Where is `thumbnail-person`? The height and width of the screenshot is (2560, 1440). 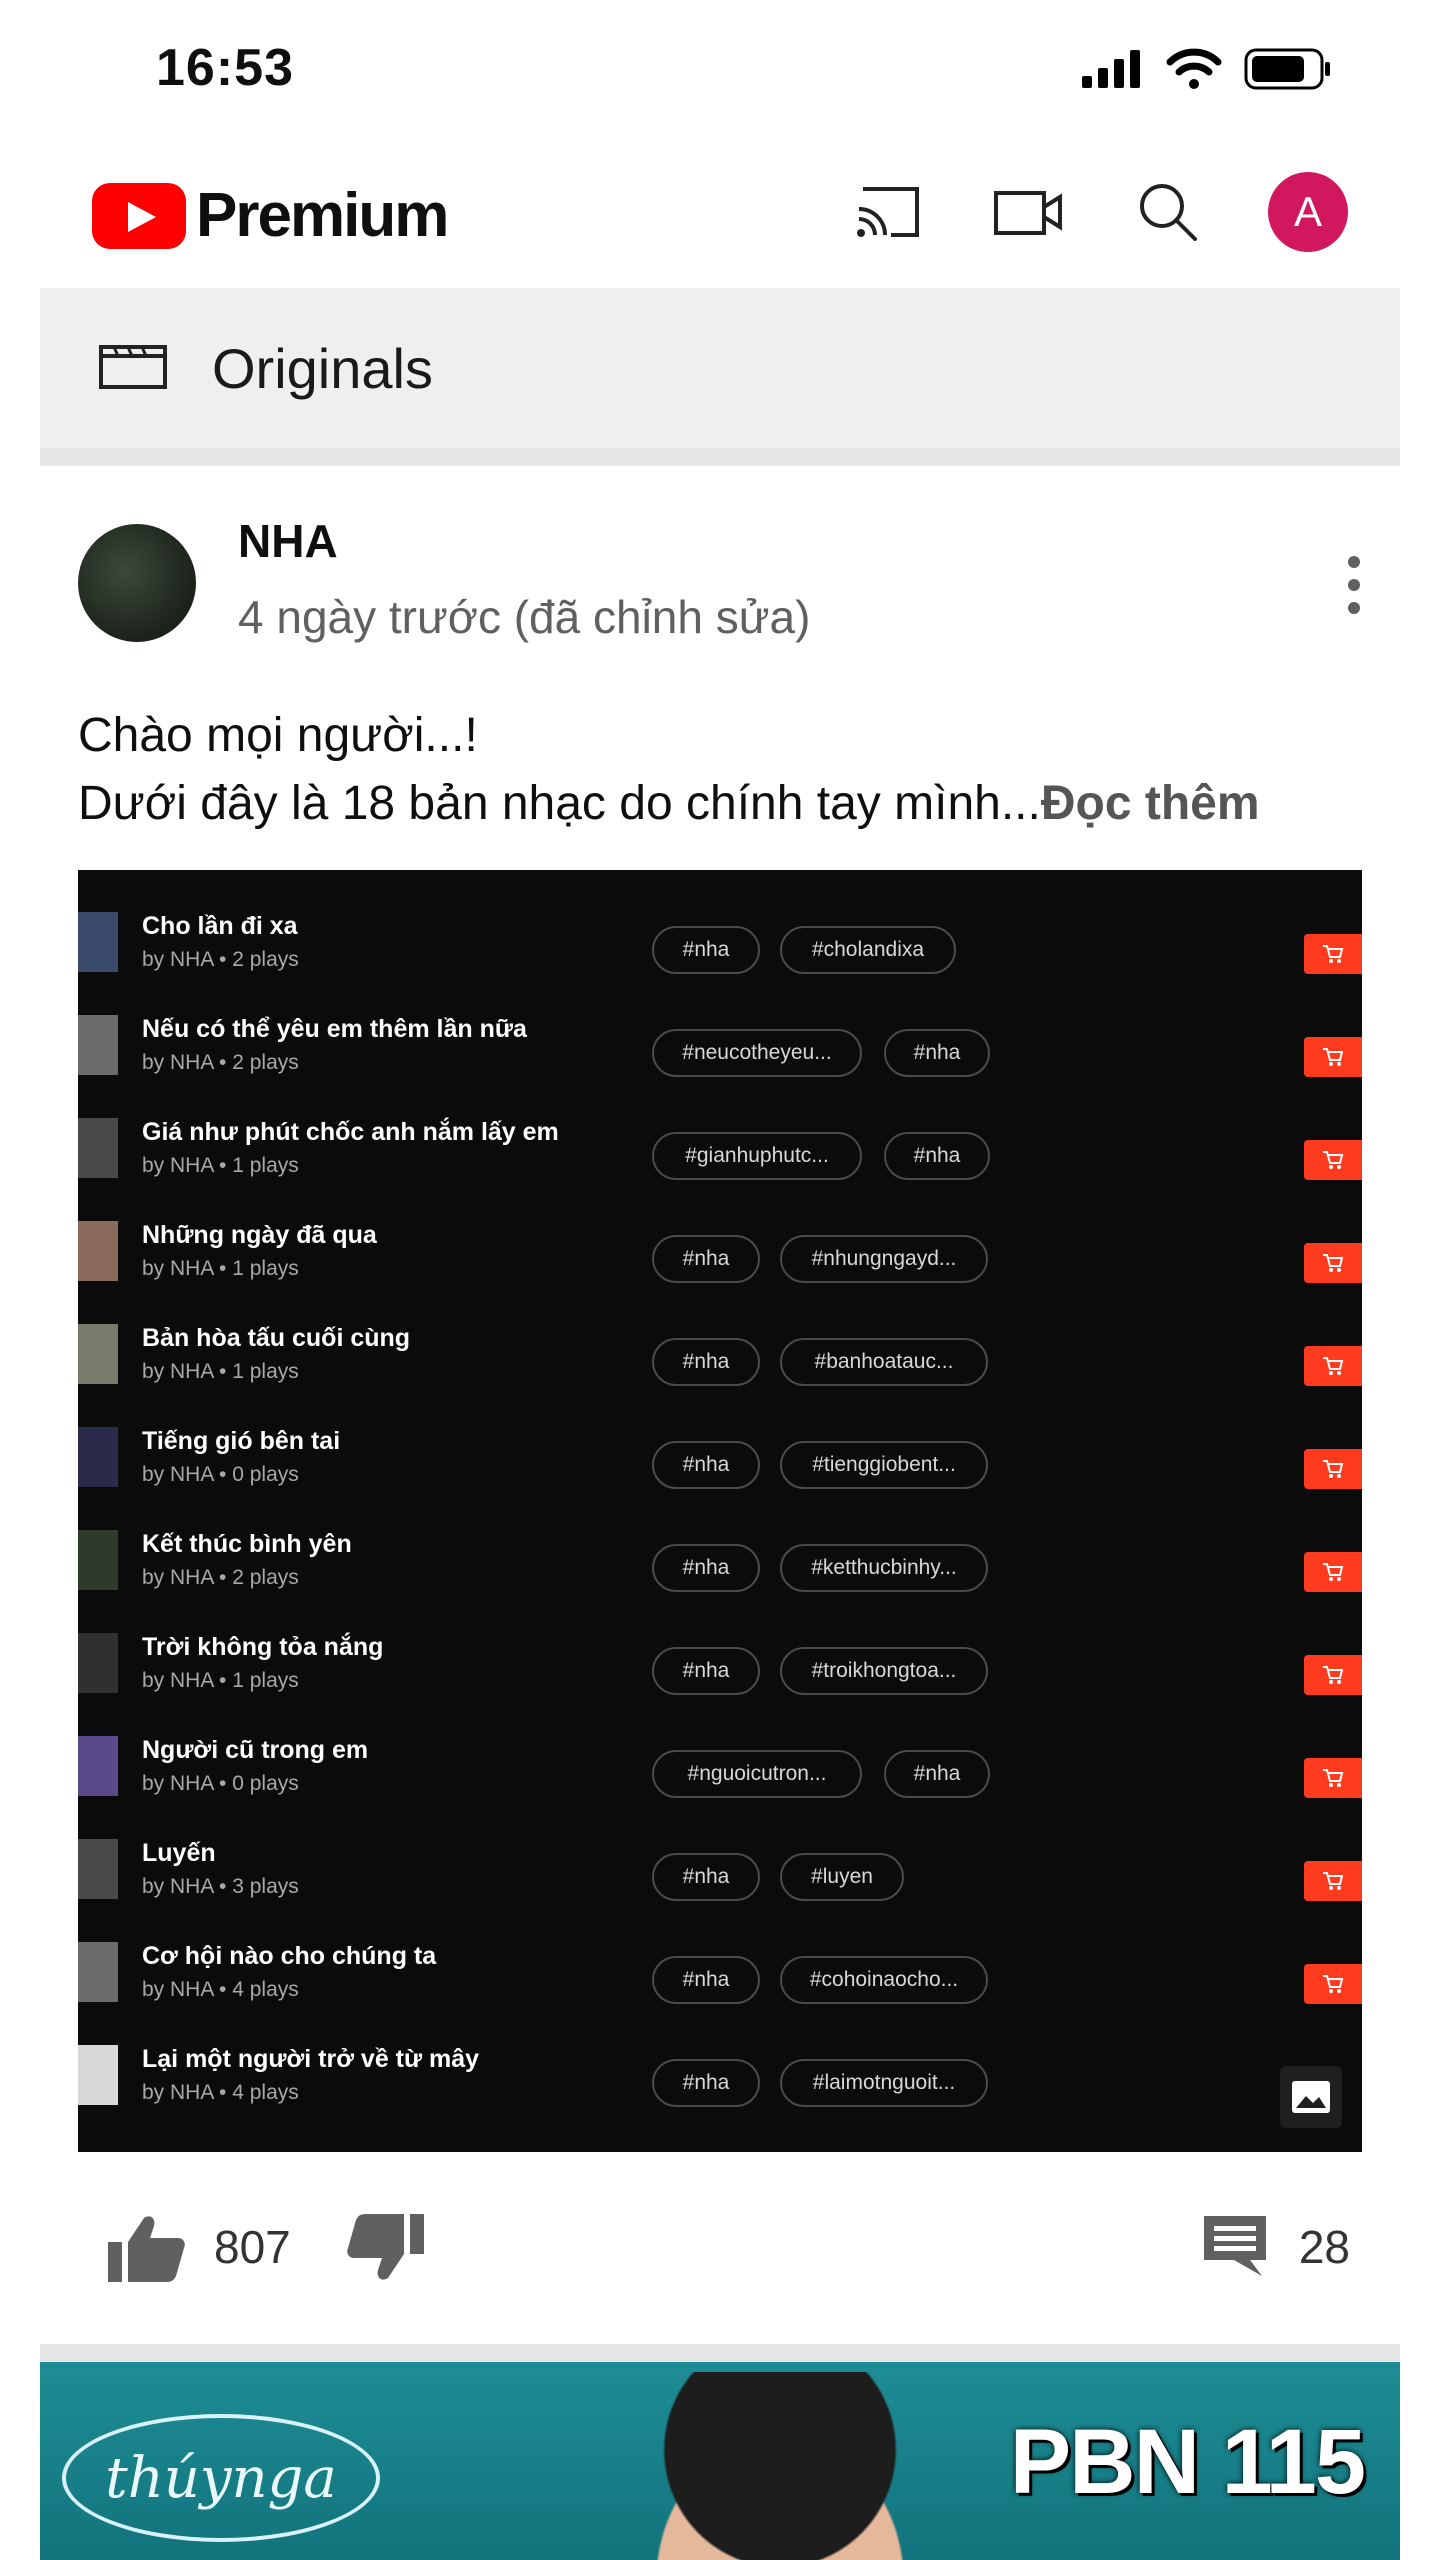
thumbnail-person is located at coordinates (780, 2466).